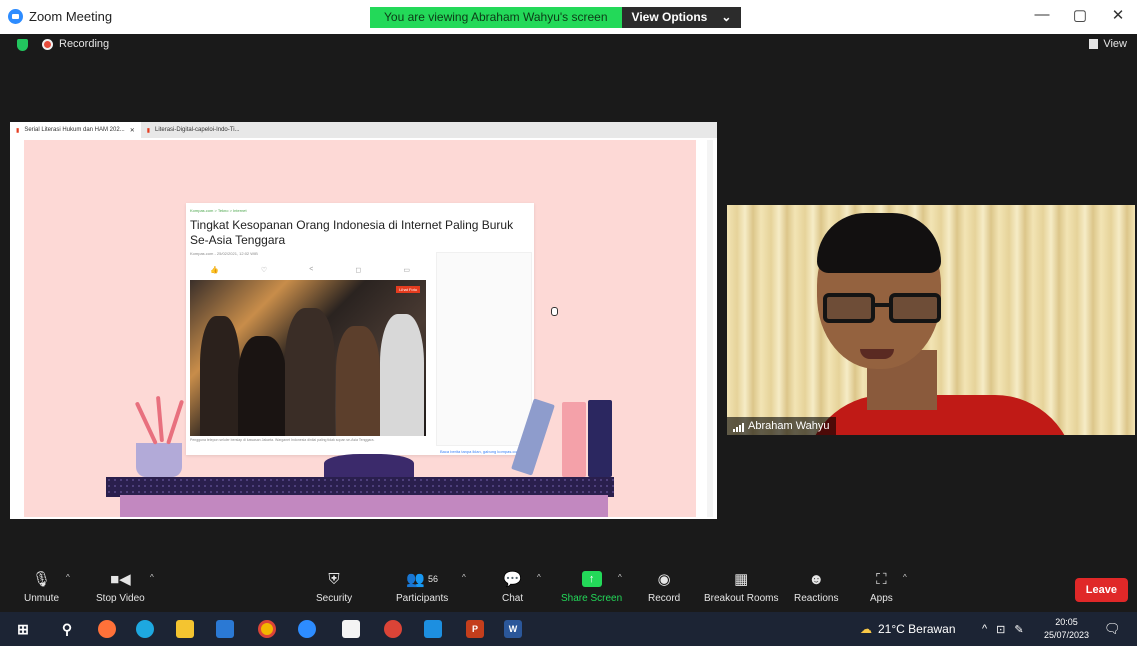 The image size is (1137, 646). What do you see at coordinates (15, 16) in the screenshot?
I see `zoom-logo-icon` at bounding box center [15, 16].